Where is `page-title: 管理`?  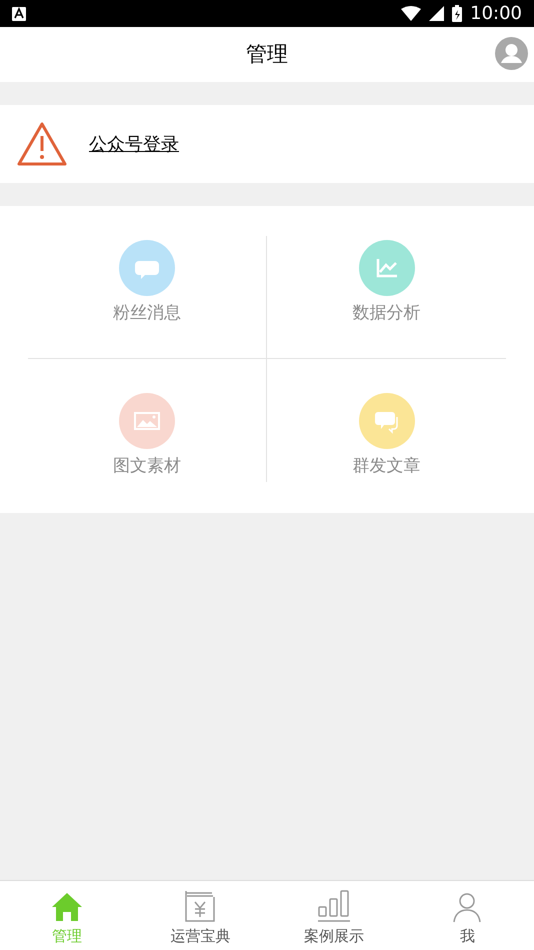
page-title: 管理 is located at coordinates (267, 54).